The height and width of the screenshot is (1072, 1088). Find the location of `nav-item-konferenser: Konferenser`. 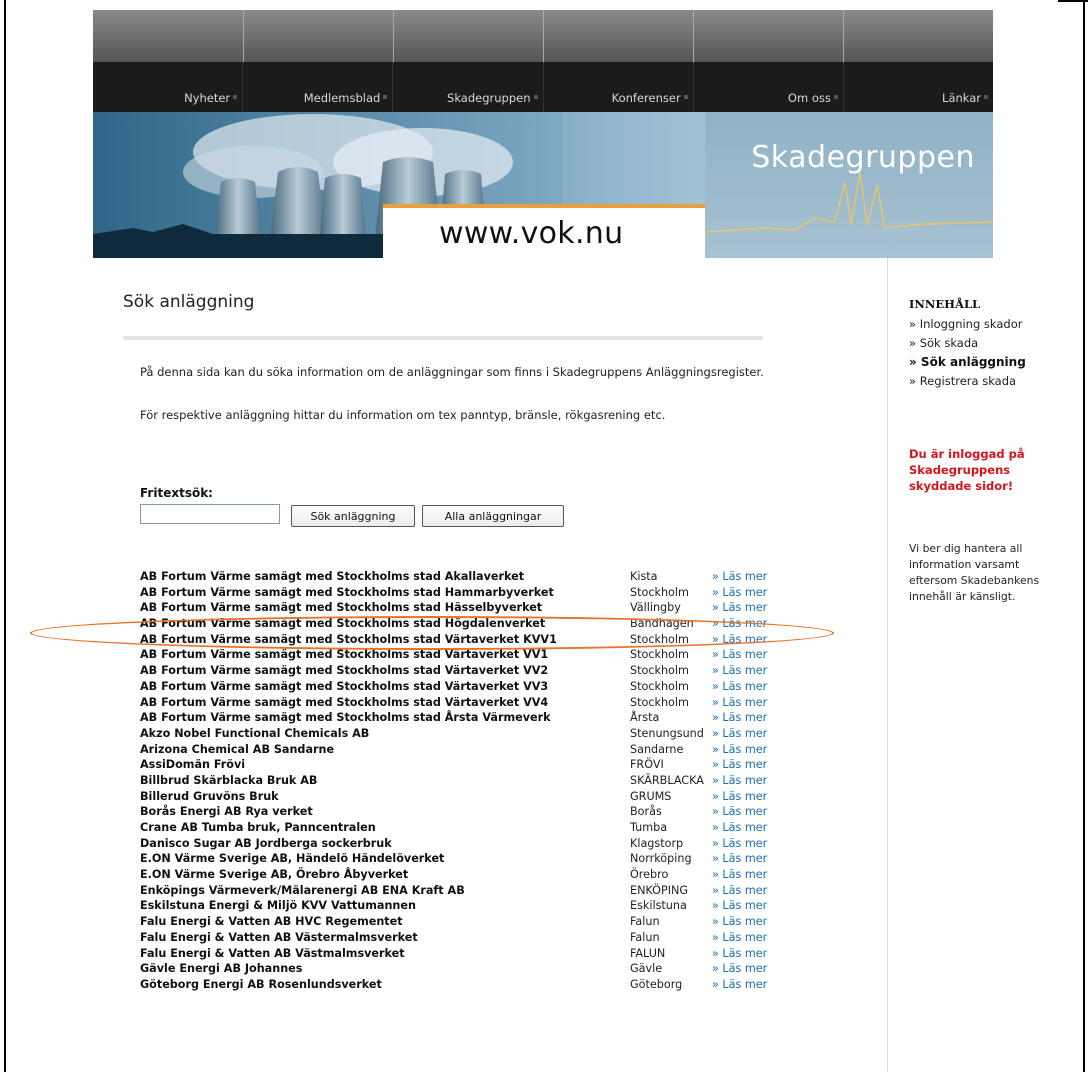

nav-item-konferenser: Konferenser is located at coordinates (619, 87).